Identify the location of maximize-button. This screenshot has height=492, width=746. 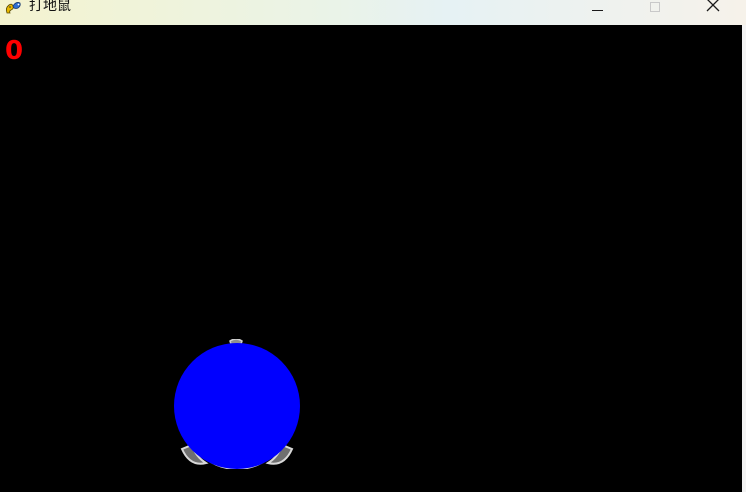
(655, 6).